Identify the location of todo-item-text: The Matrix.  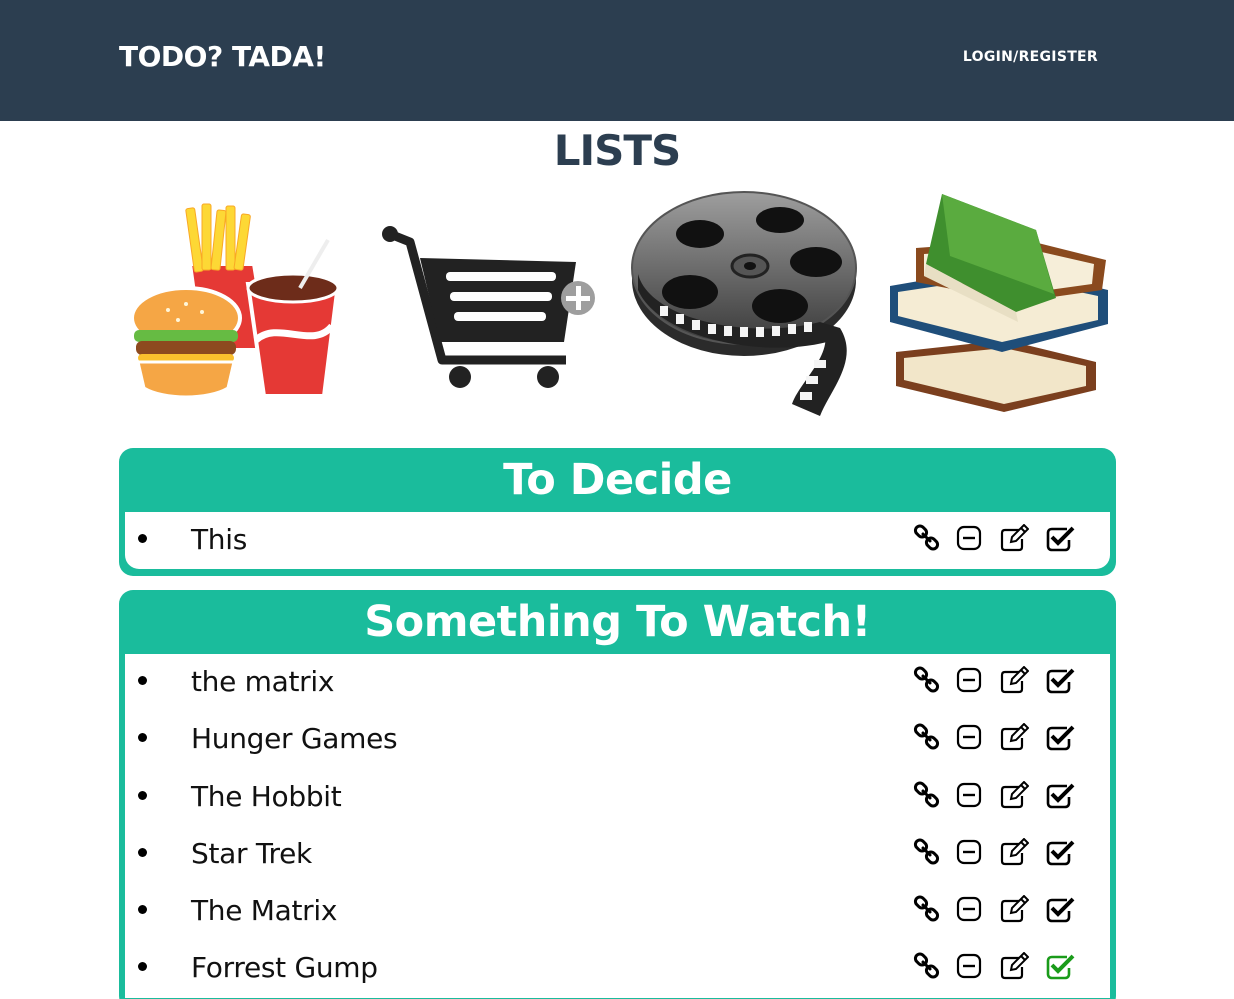
(264, 911).